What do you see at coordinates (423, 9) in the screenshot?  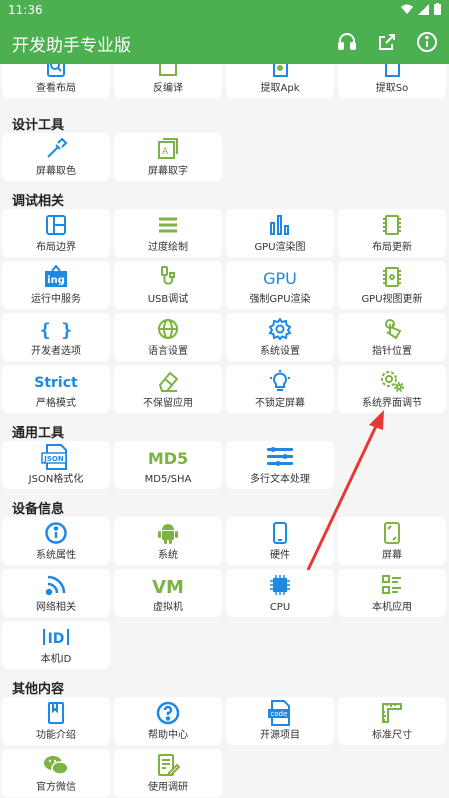 I see `signal-icon` at bounding box center [423, 9].